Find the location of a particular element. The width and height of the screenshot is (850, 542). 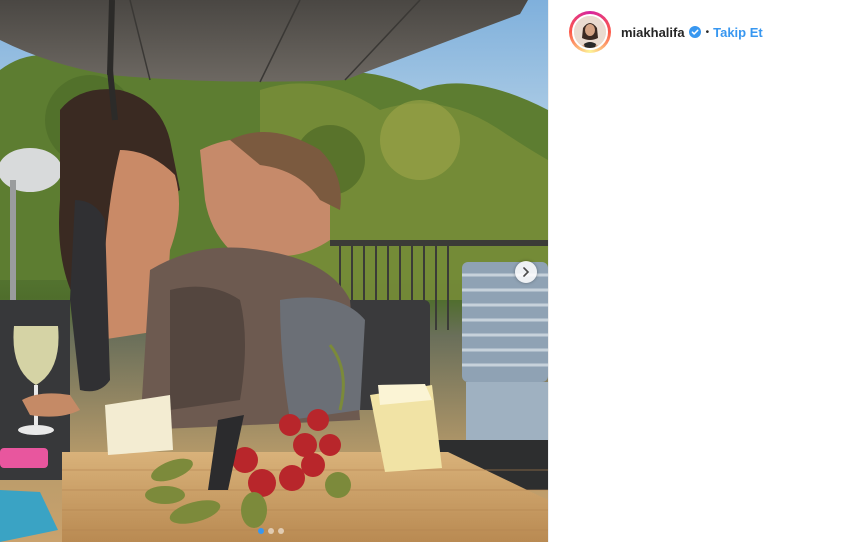

avatar is located at coordinates (590, 32).